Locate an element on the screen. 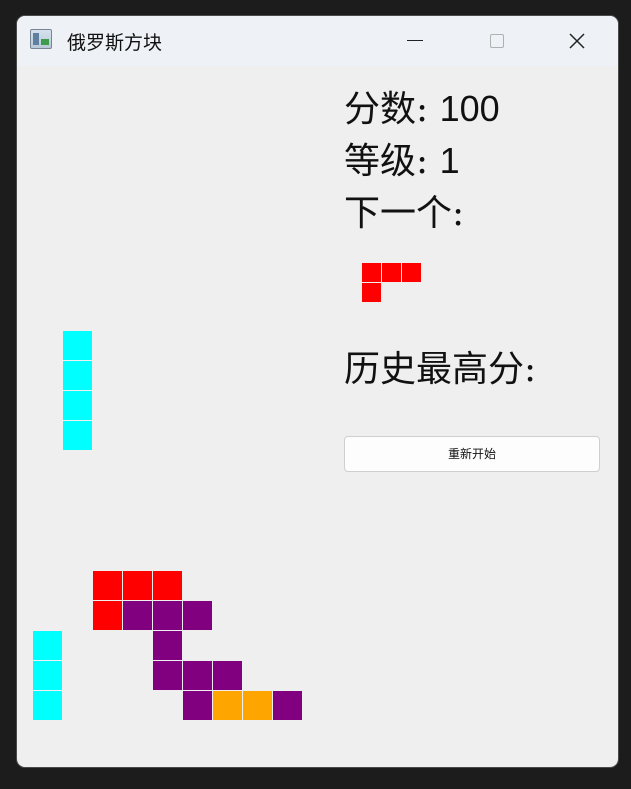 Image resolution: width=631 pixels, height=789 pixels. level-label: 等级: is located at coordinates (386, 161).